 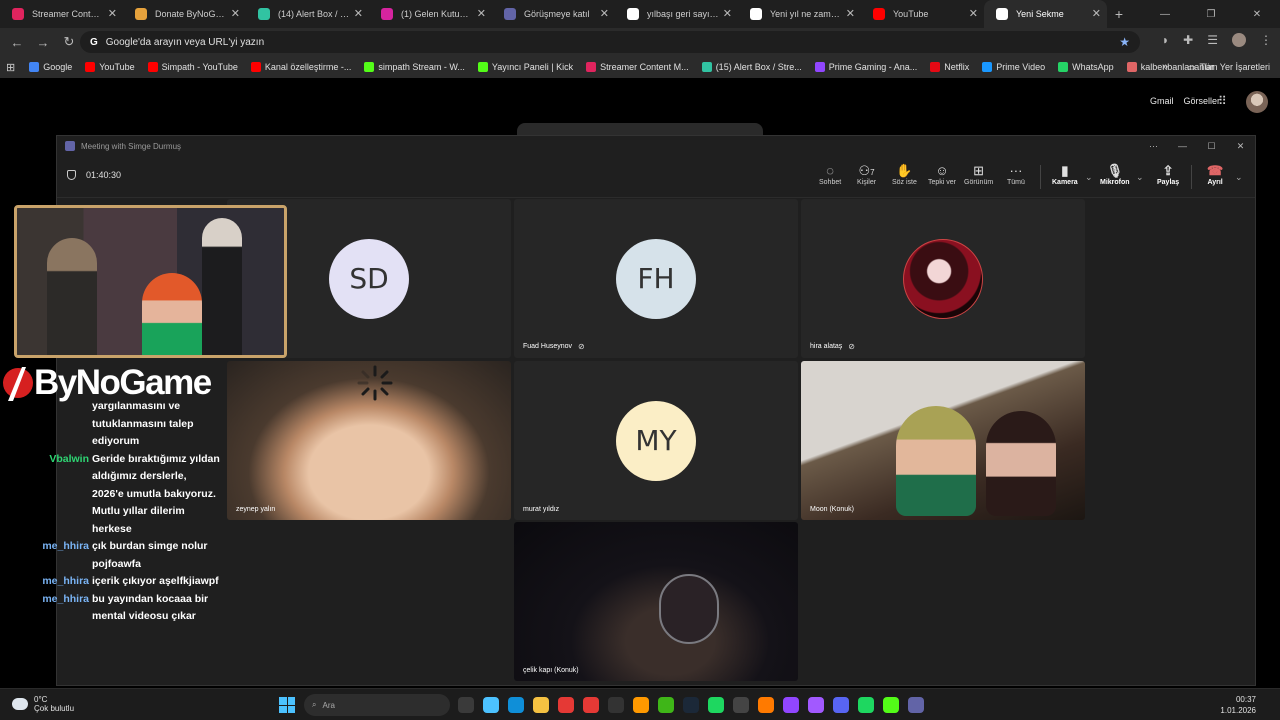 I want to click on share-button: ⇪ Paylaş, so click(x=1168, y=174).